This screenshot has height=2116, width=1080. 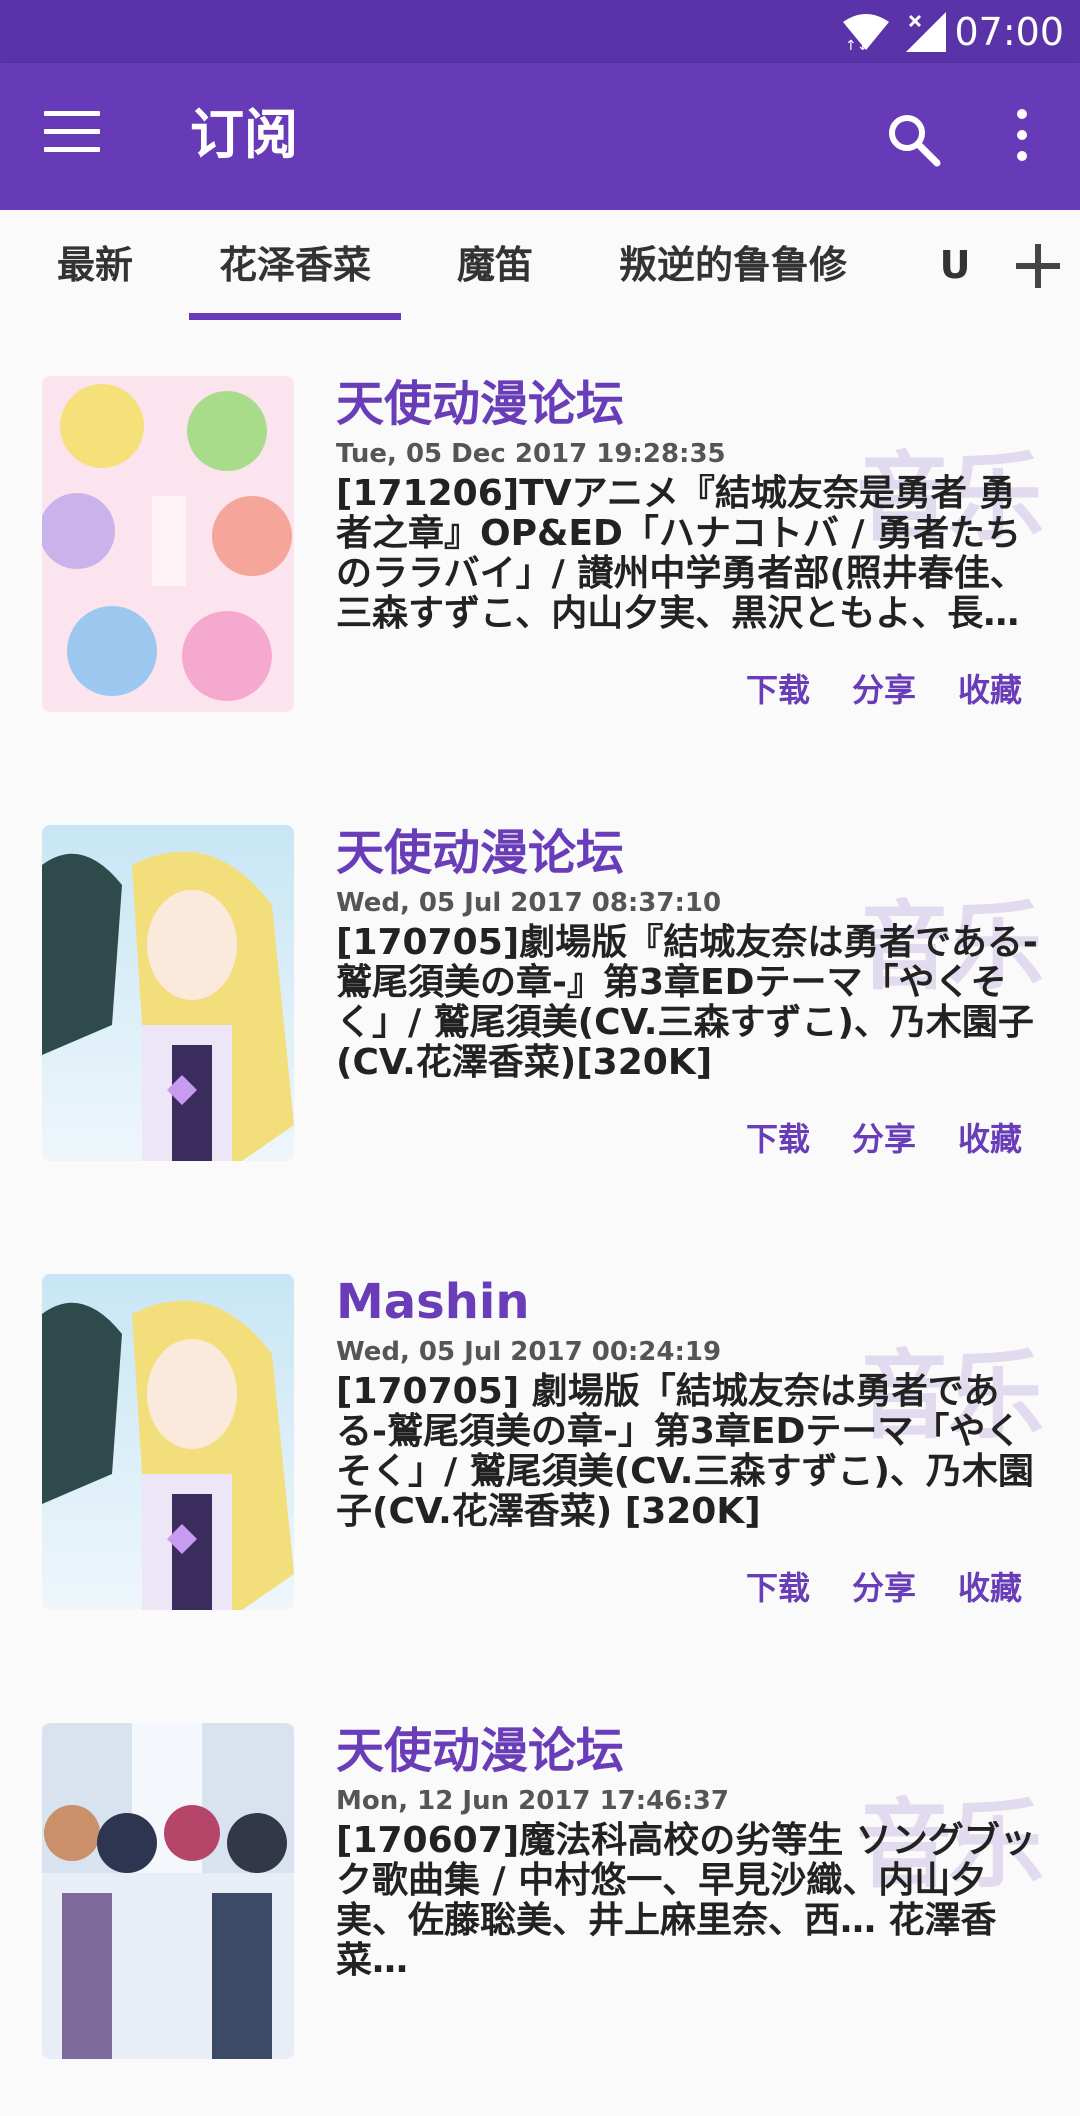 I want to click on item-date: Wed, 05 Jul 2017 00:24:19, so click(x=529, y=1352).